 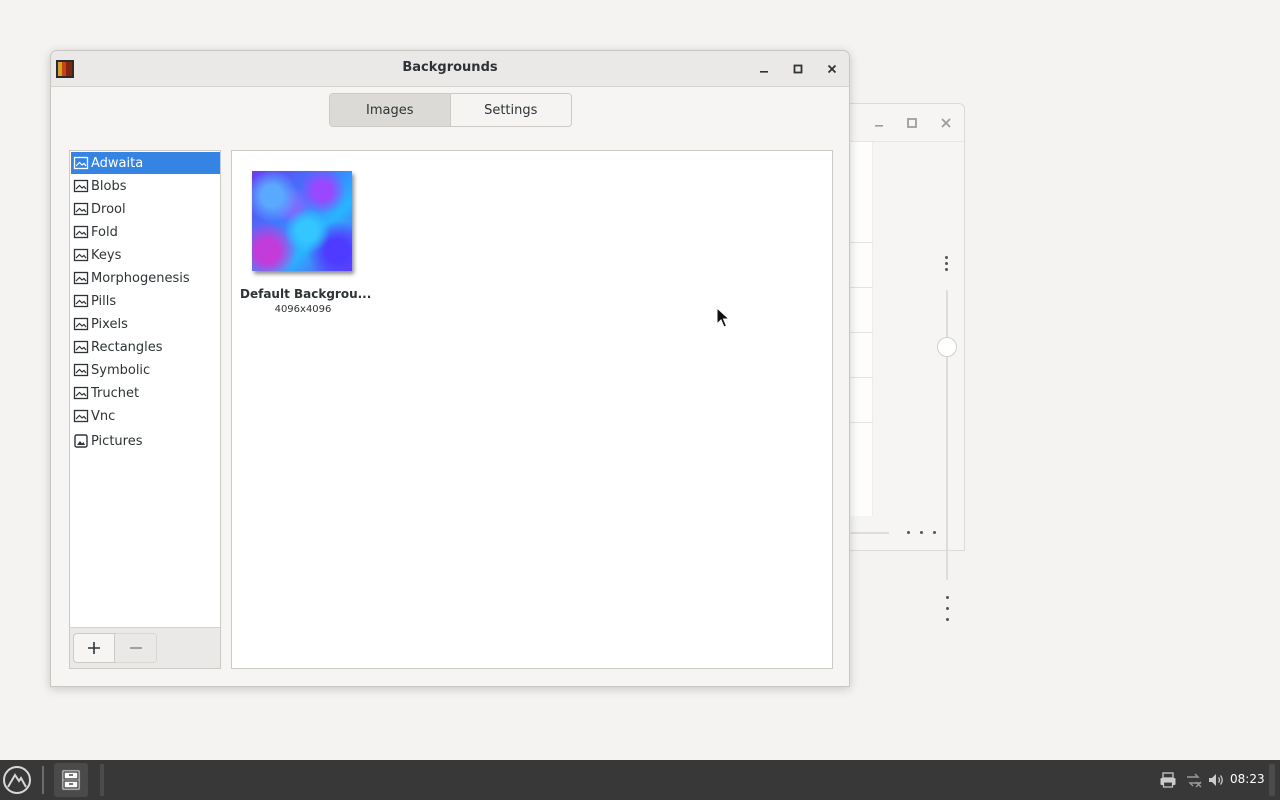 I want to click on plus-icon, so click(x=94, y=648).